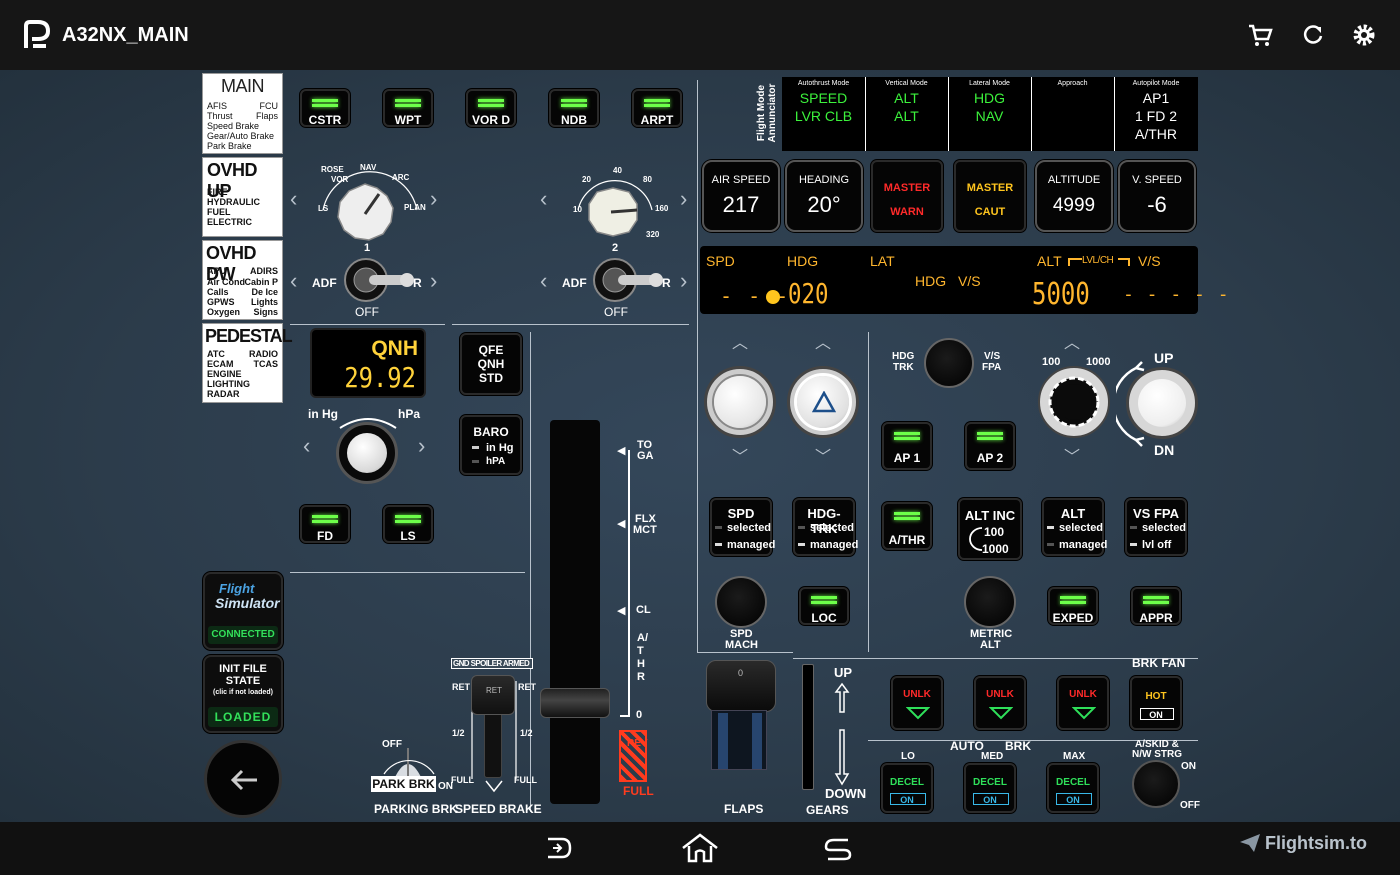 The image size is (1400, 875). I want to click on antiskid-switch, so click(1156, 784).